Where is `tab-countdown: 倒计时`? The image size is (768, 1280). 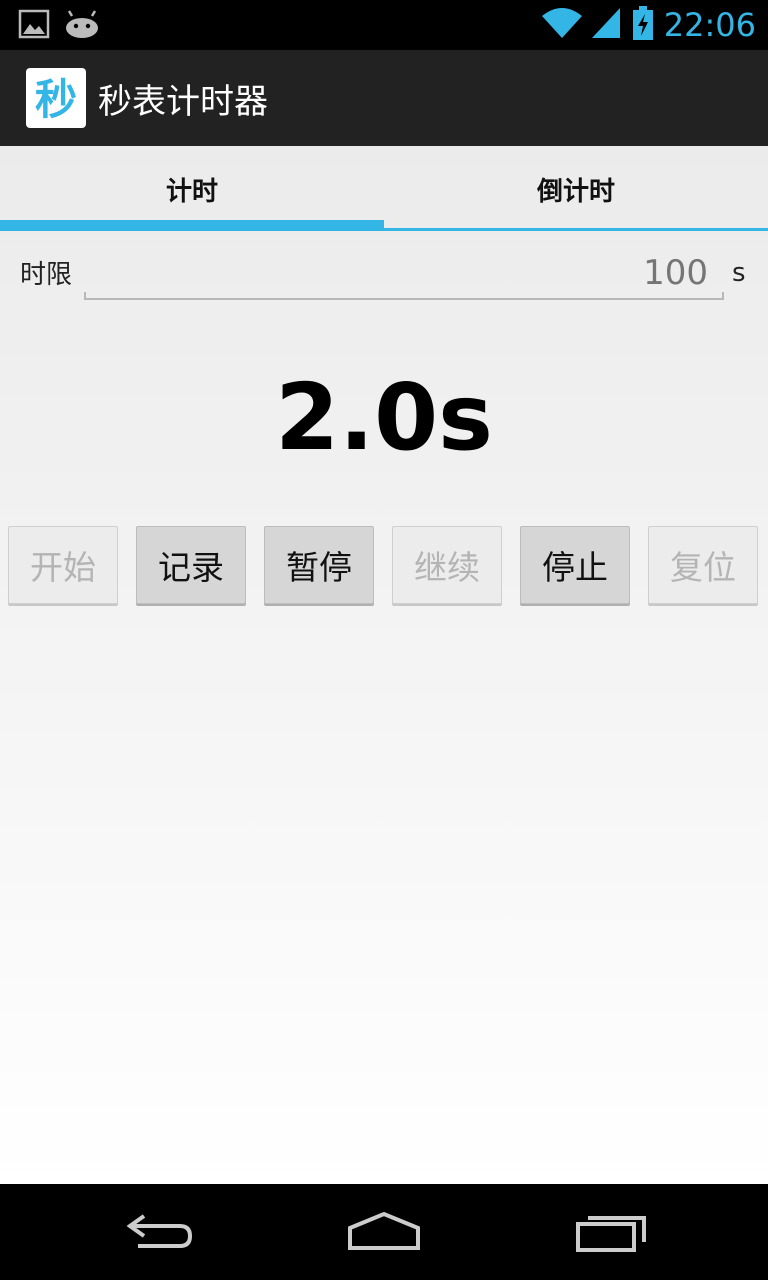 tab-countdown: 倒计时 is located at coordinates (576, 189).